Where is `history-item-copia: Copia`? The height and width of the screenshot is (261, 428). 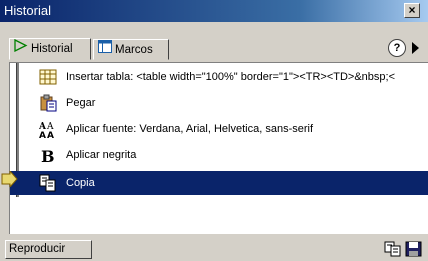 history-item-copia: Copia is located at coordinates (219, 183).